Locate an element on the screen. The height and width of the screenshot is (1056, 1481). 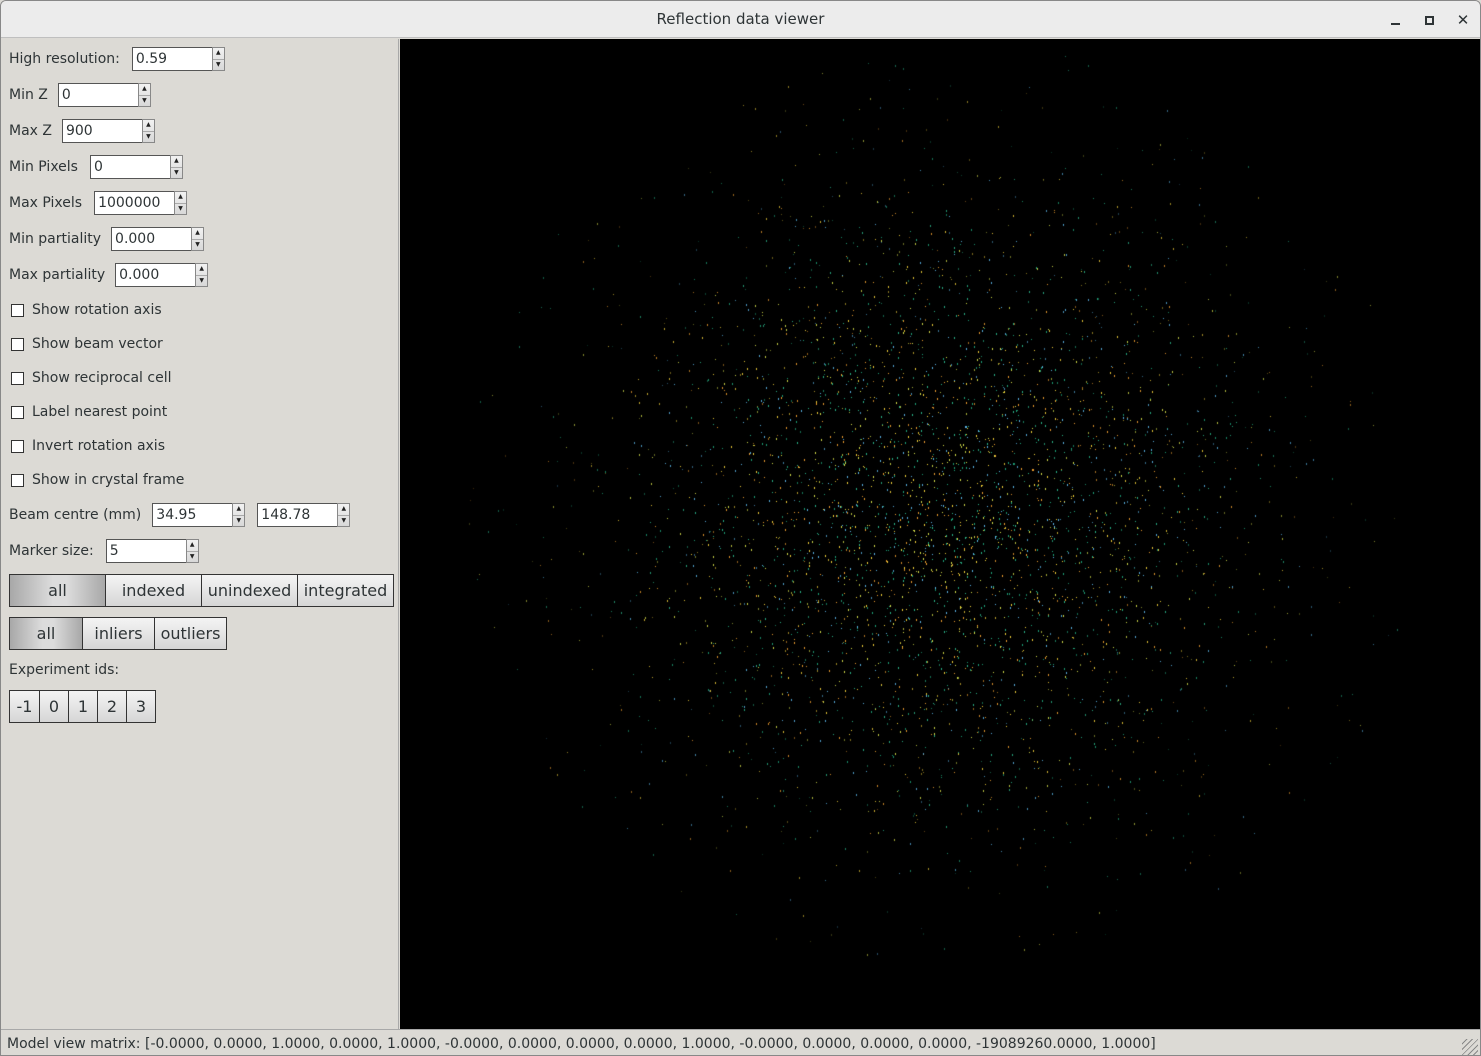
outlier-inliers-button: inliers is located at coordinates (118, 633).